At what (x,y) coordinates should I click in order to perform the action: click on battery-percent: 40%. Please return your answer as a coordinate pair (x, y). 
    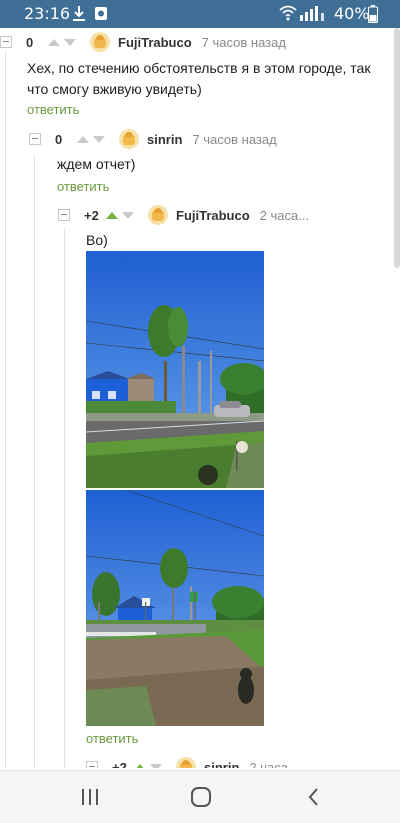
    Looking at the image, I should click on (352, 13).